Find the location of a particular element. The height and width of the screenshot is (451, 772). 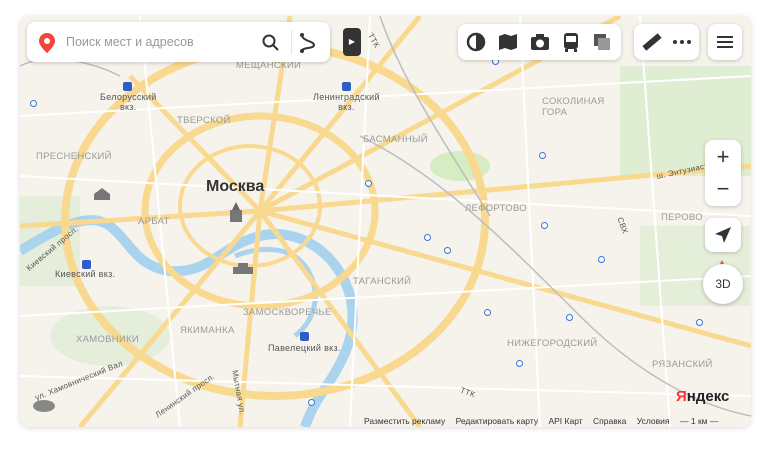

traffic-icon is located at coordinates (476, 42).